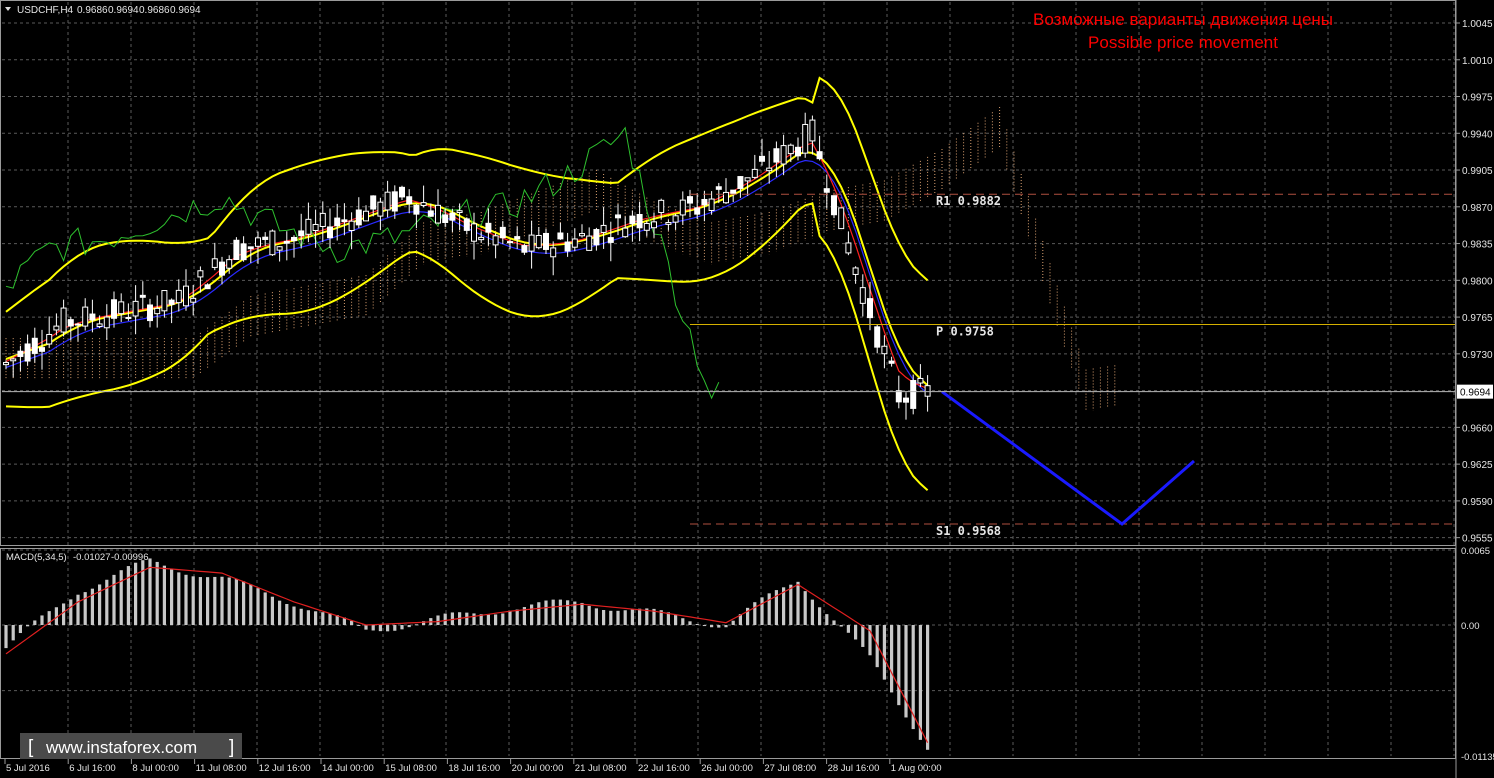 The image size is (1494, 778). What do you see at coordinates (123, 10) in the screenshot?
I see `ohlc-high: 0.9694` at bounding box center [123, 10].